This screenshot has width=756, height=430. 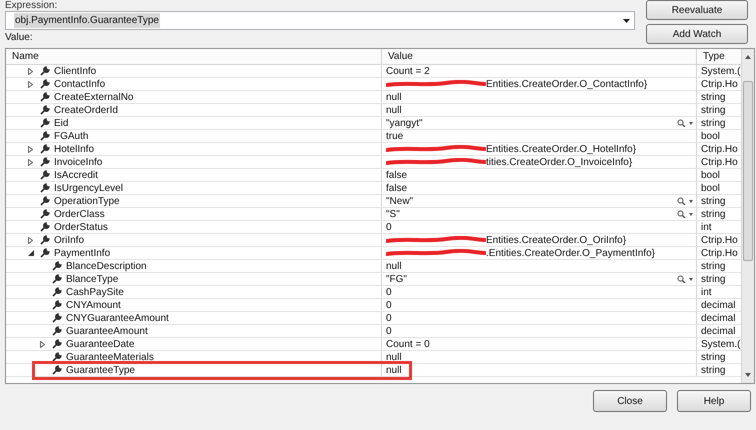 I want to click on column-header: Value, so click(x=539, y=56).